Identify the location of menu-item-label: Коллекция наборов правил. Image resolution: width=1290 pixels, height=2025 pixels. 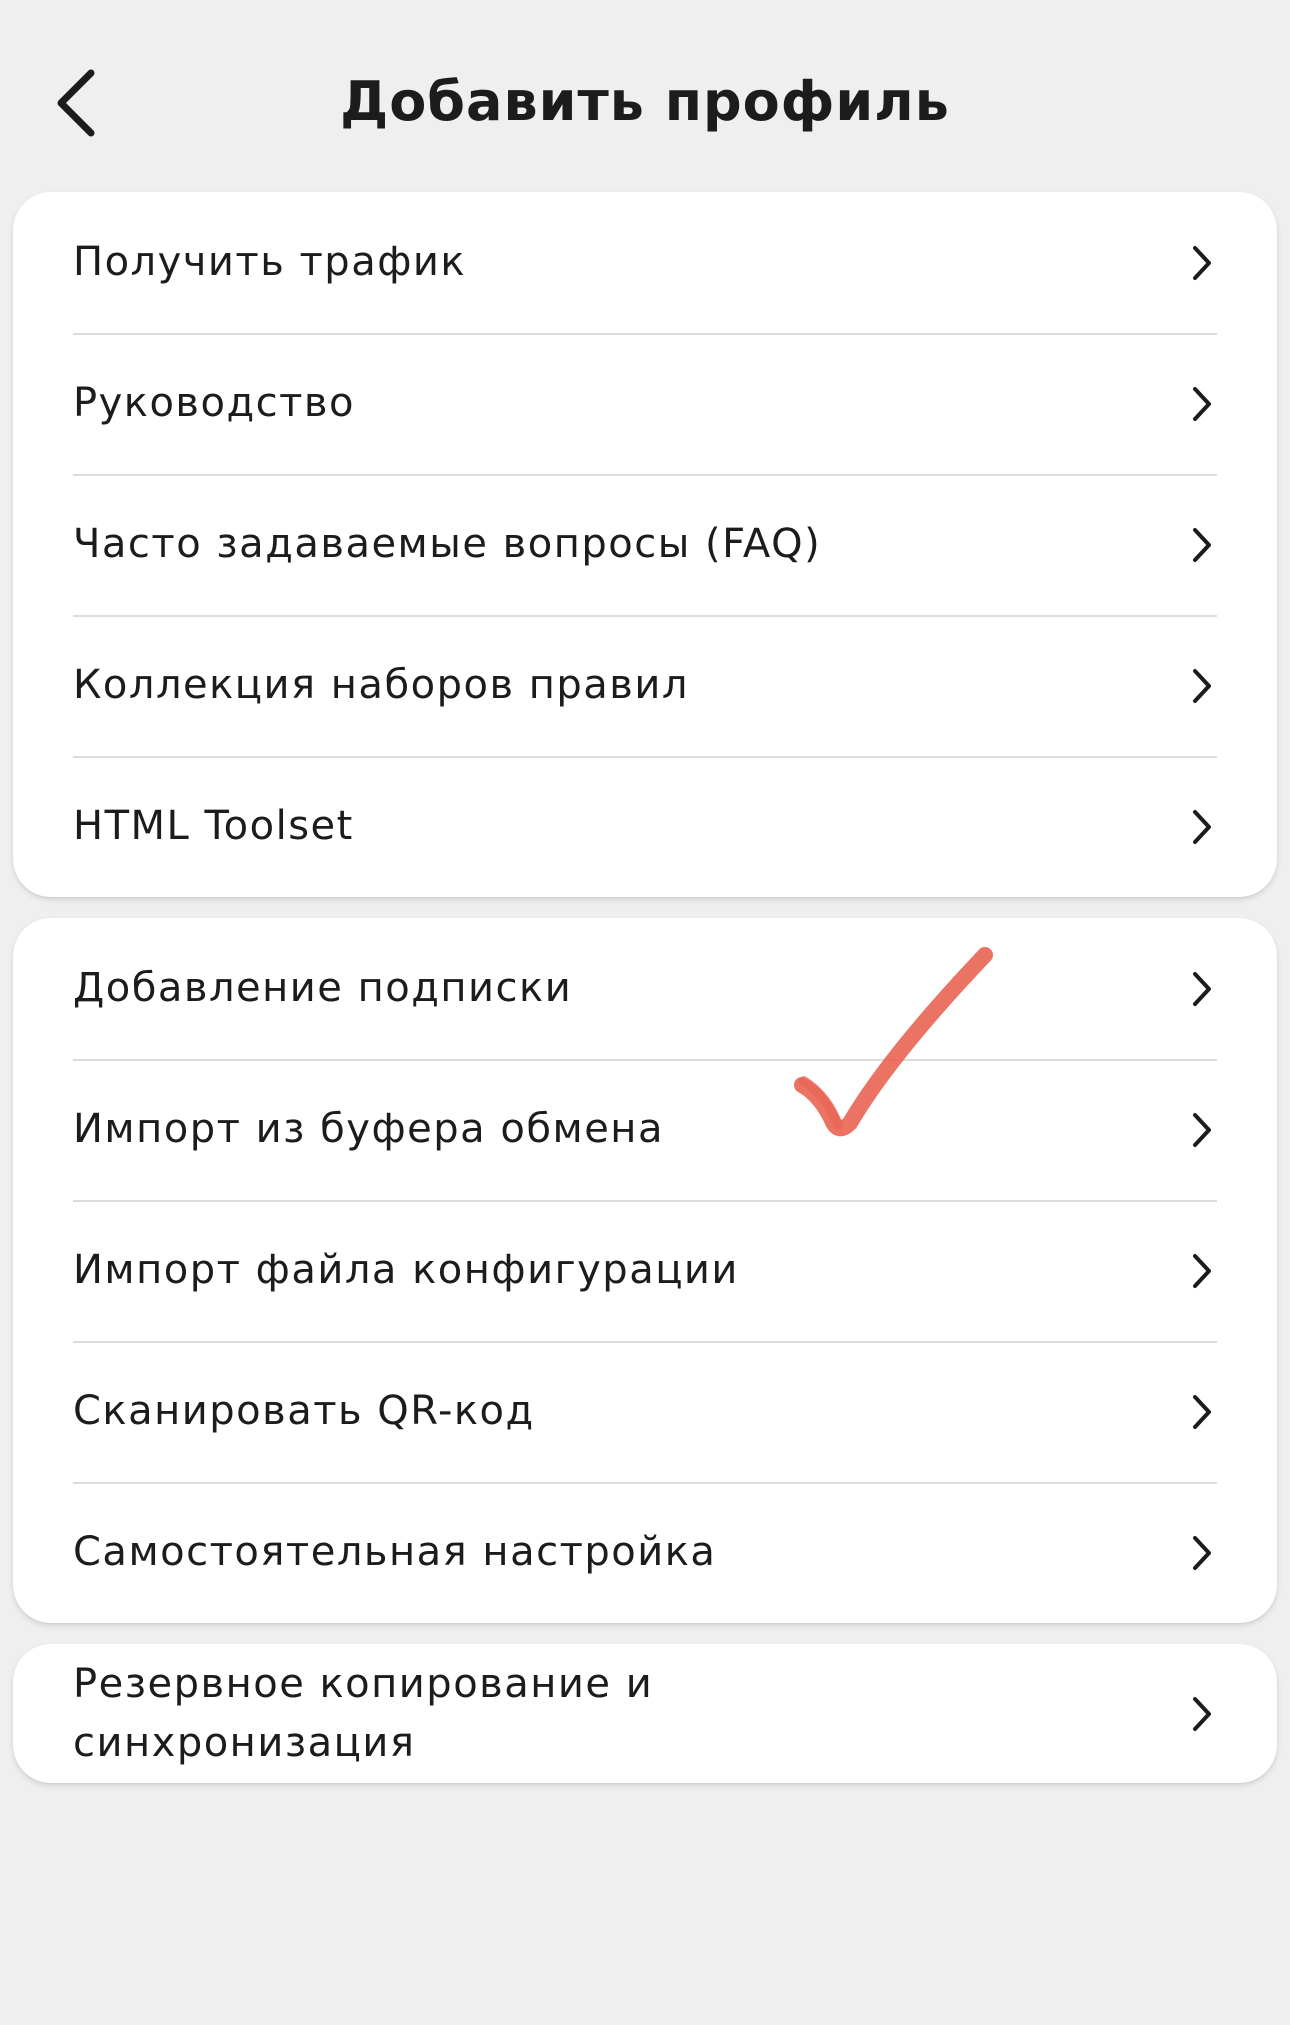
(381, 685).